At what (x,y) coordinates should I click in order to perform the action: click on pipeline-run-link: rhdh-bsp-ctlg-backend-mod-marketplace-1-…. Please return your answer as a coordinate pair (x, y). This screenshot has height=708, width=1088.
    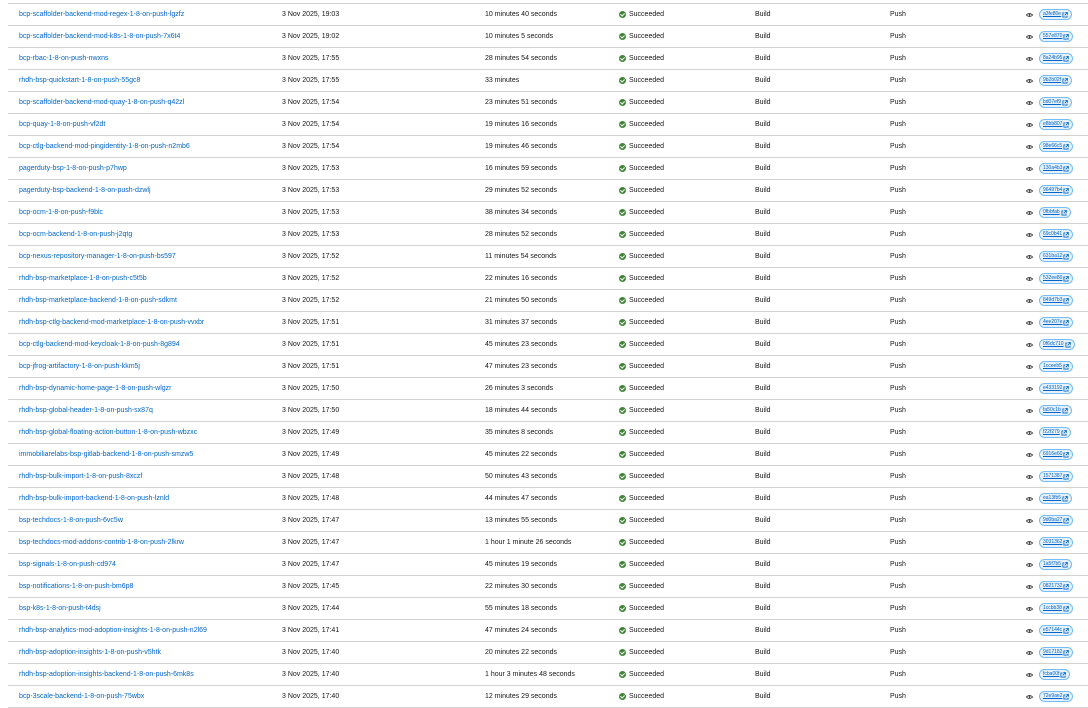
    Looking at the image, I should click on (111, 322).